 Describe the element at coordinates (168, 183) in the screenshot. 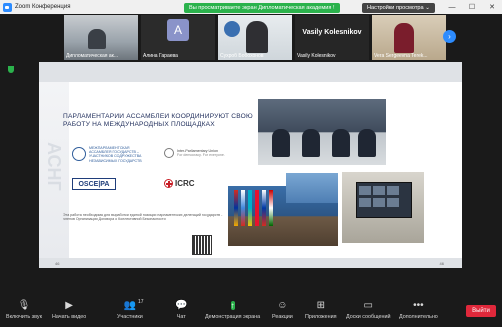

I see `red-cross-icon` at that location.